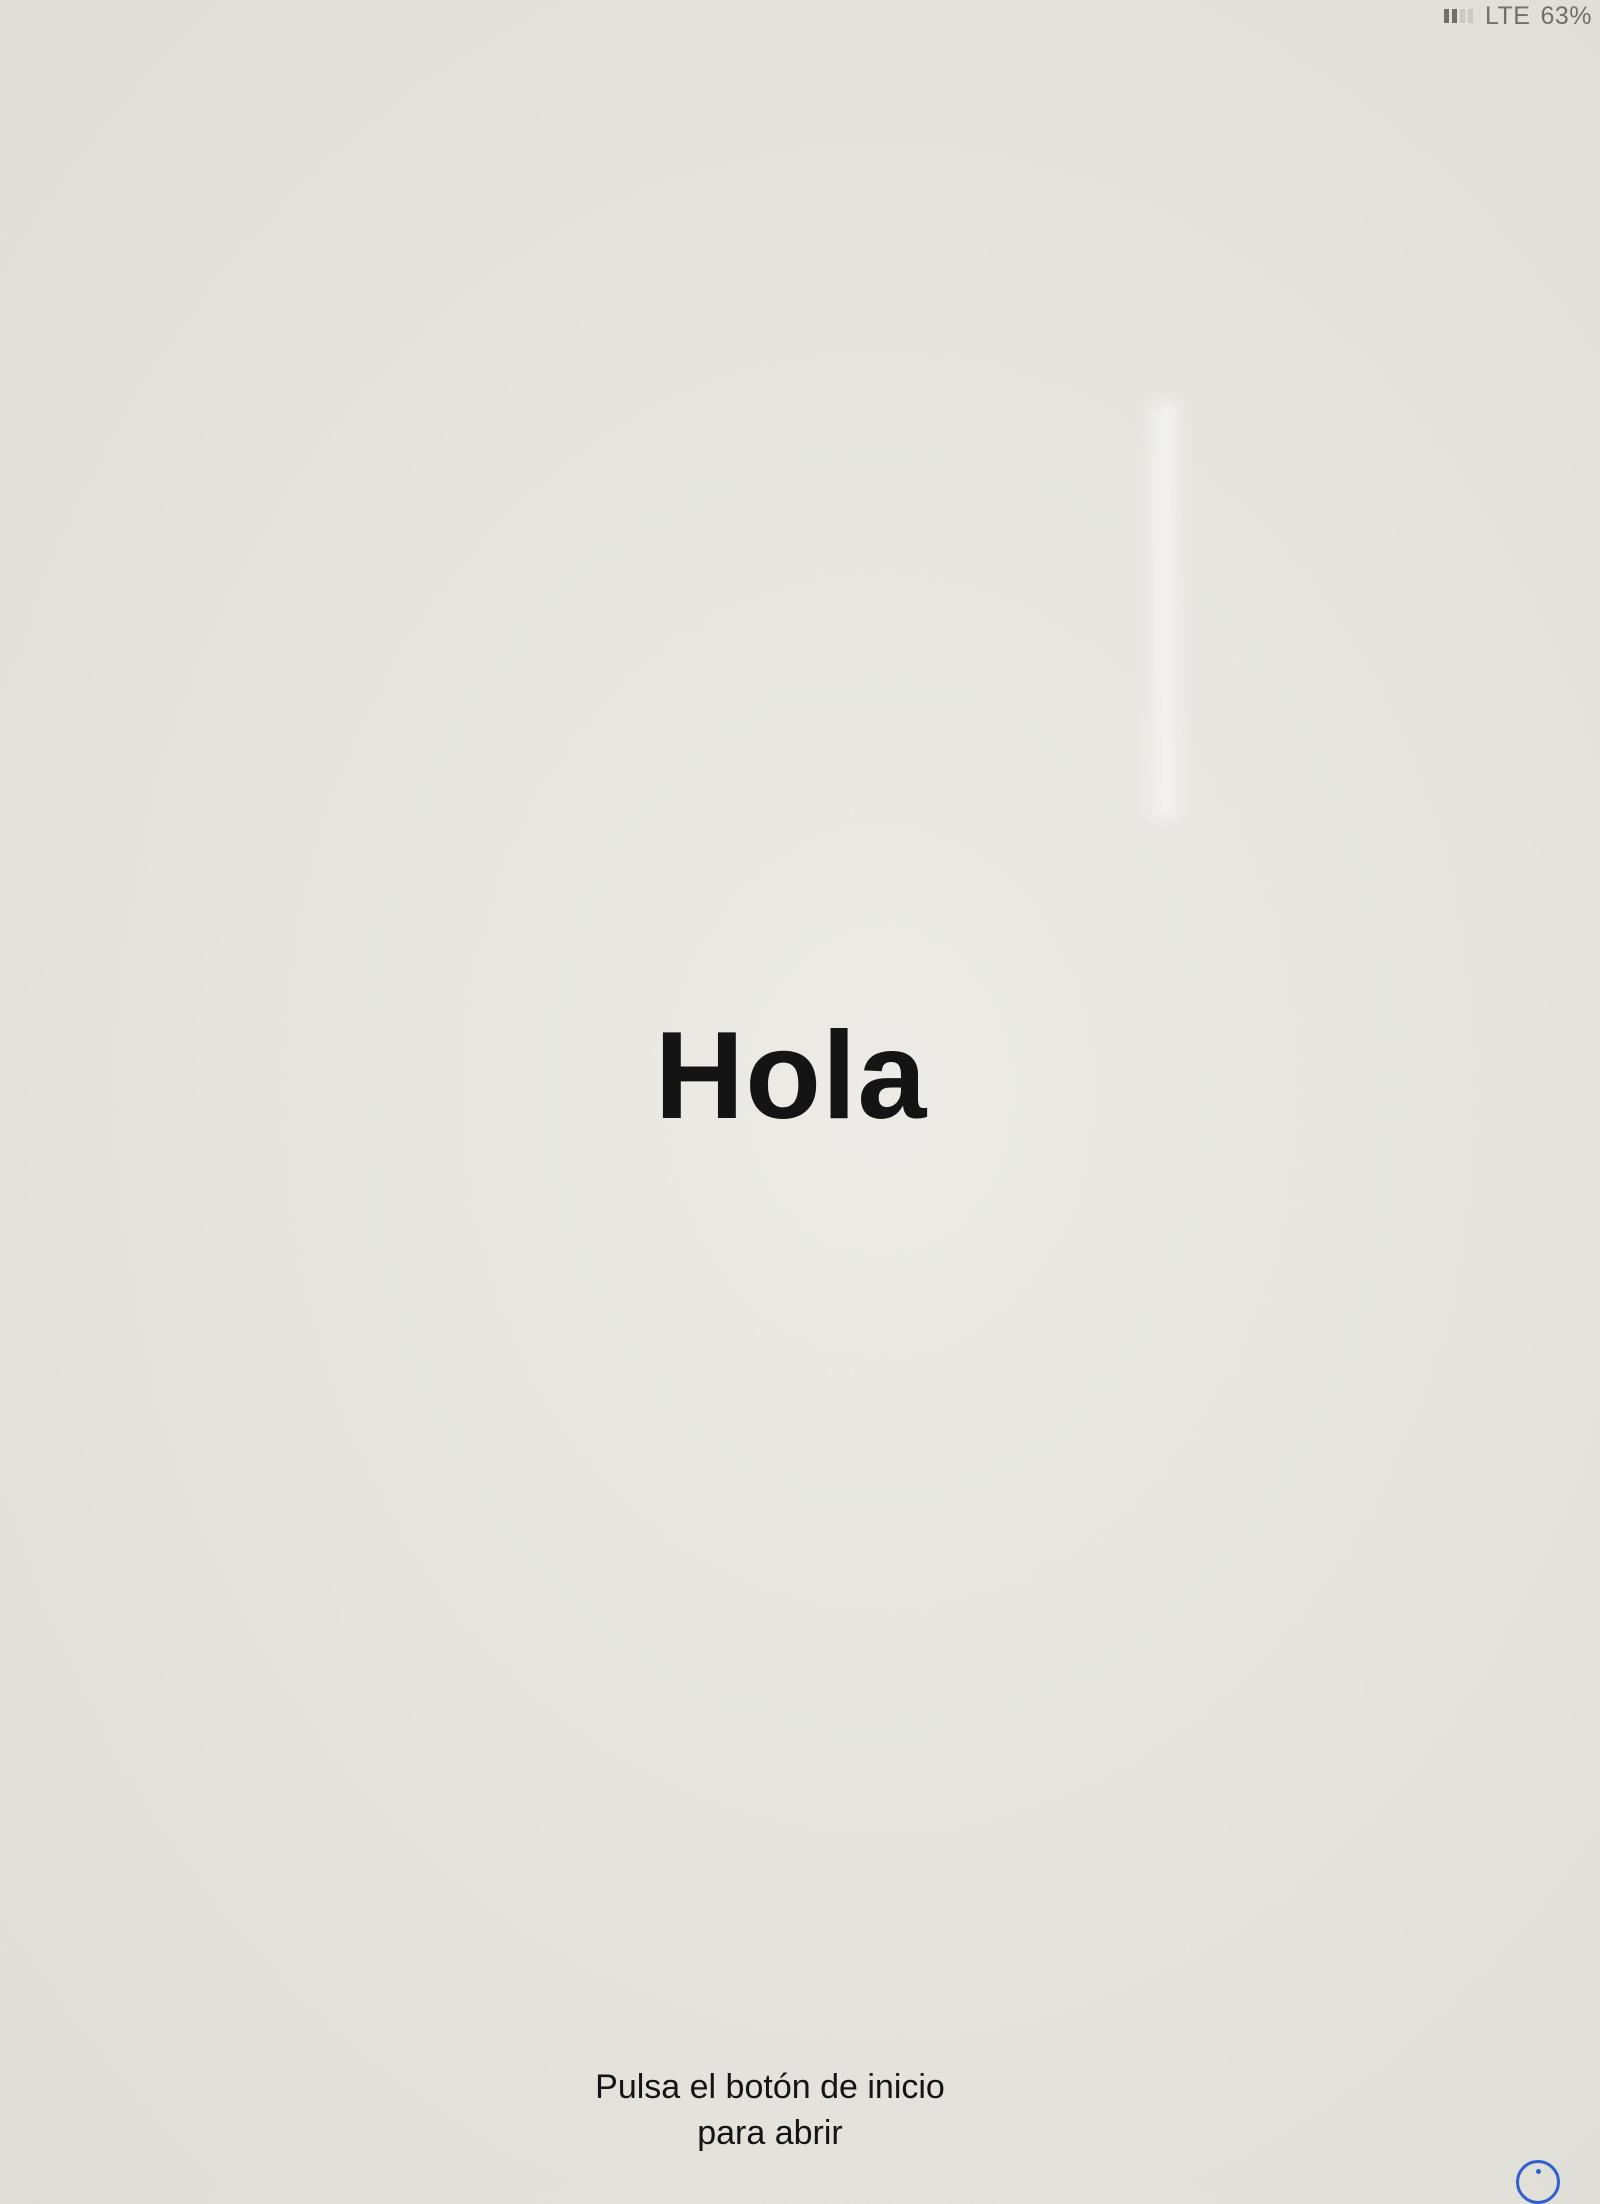 Image resolution: width=1600 pixels, height=2204 pixels. I want to click on hello-greeting: Hola, so click(791, 1076).